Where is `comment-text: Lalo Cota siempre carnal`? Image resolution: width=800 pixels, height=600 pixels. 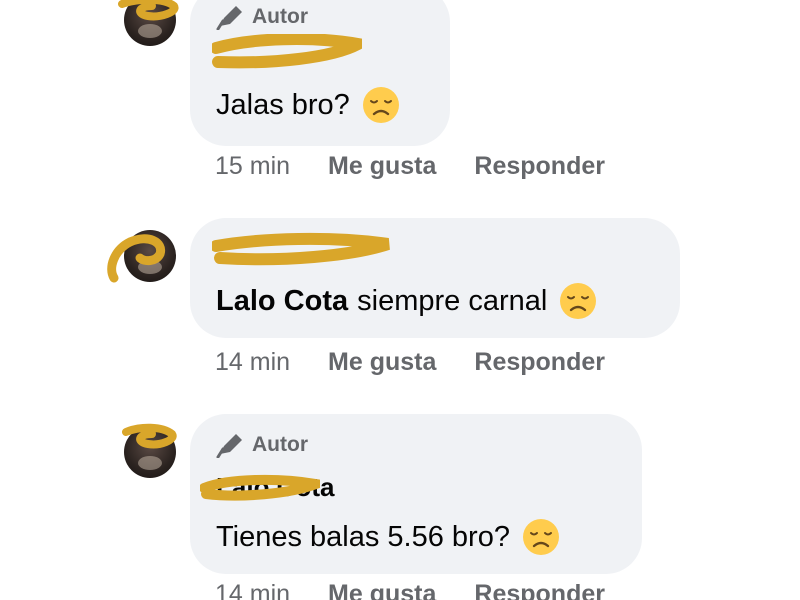
comment-text: Lalo Cota siempre carnal is located at coordinates (406, 301).